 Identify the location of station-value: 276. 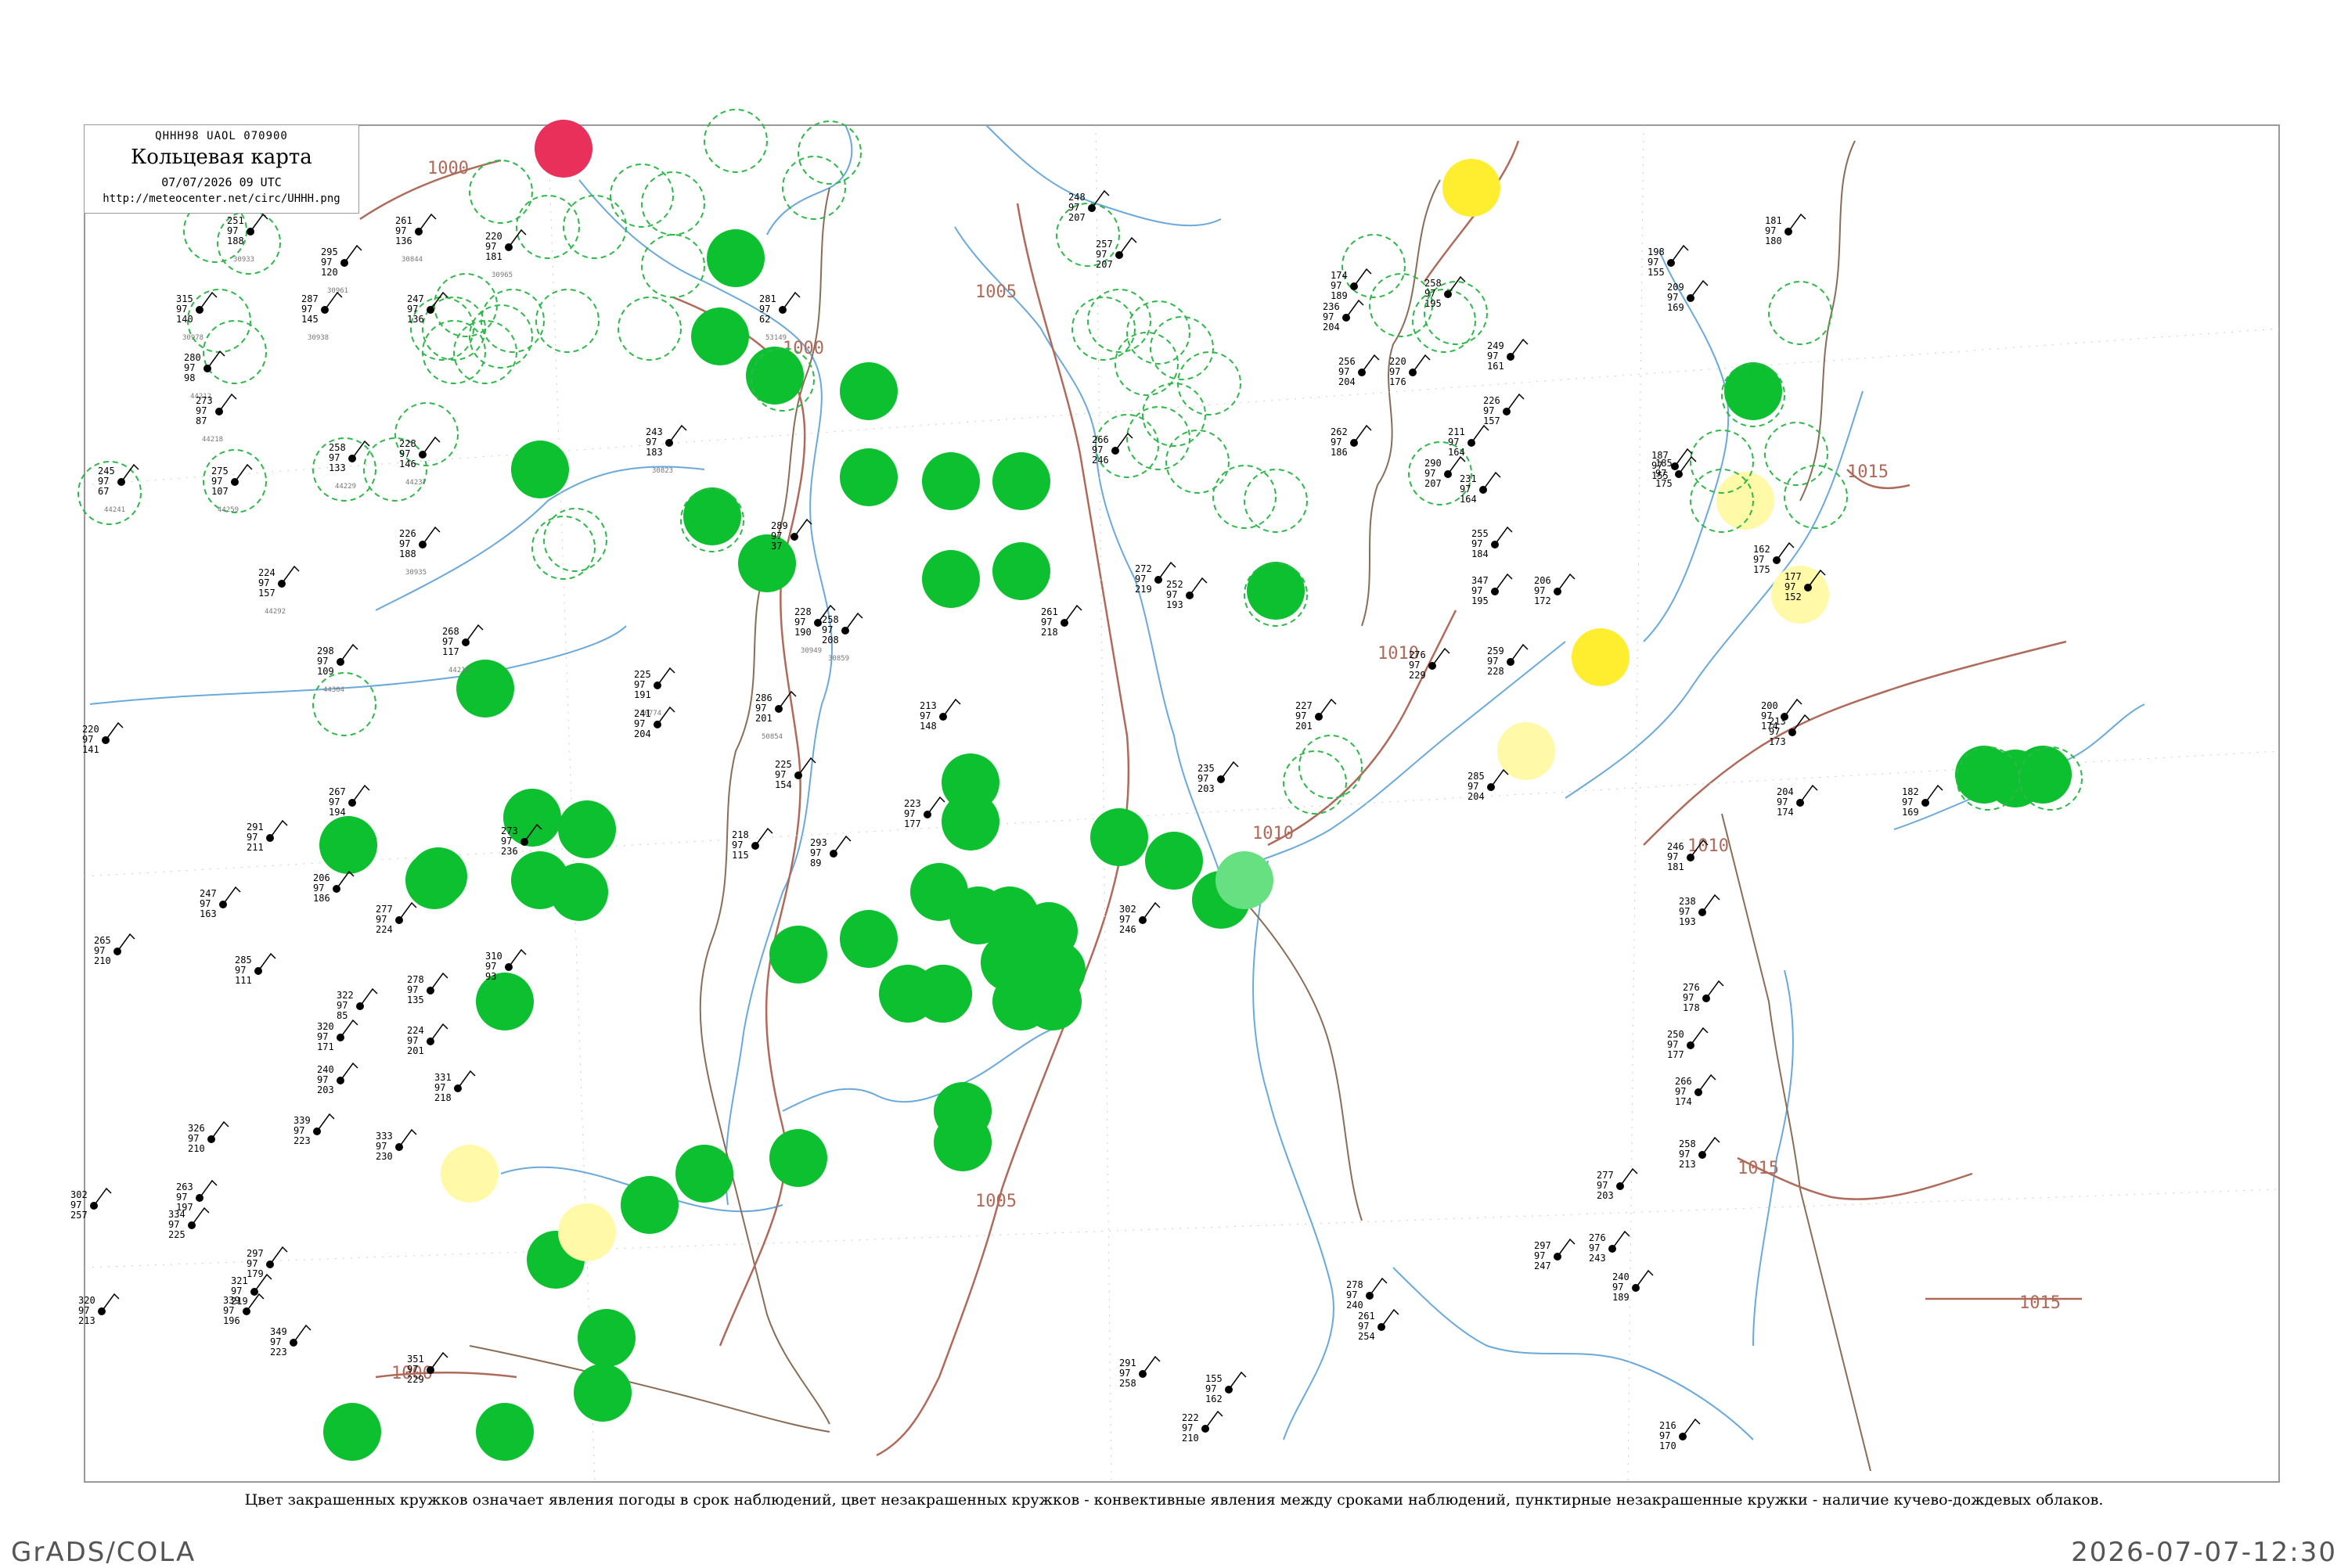
(1417, 654).